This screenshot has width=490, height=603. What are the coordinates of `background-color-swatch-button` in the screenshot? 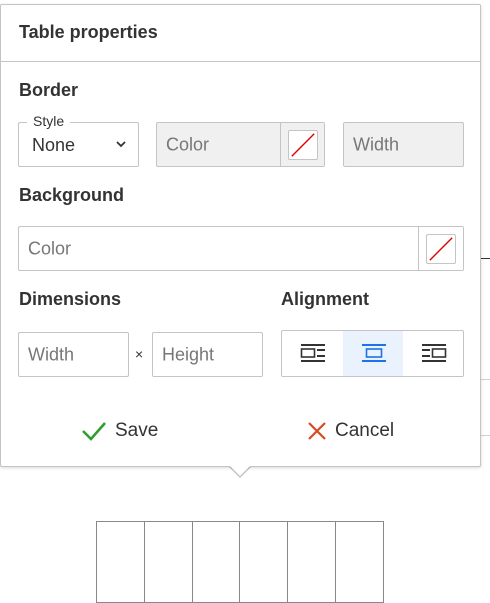 It's located at (440, 248).